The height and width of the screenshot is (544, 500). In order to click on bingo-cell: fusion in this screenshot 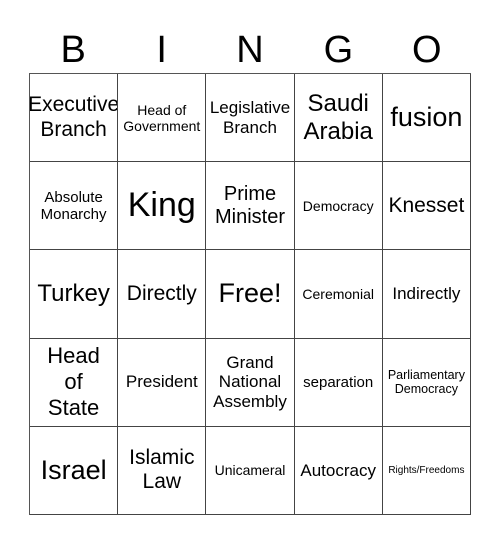, I will do `click(426, 118)`.